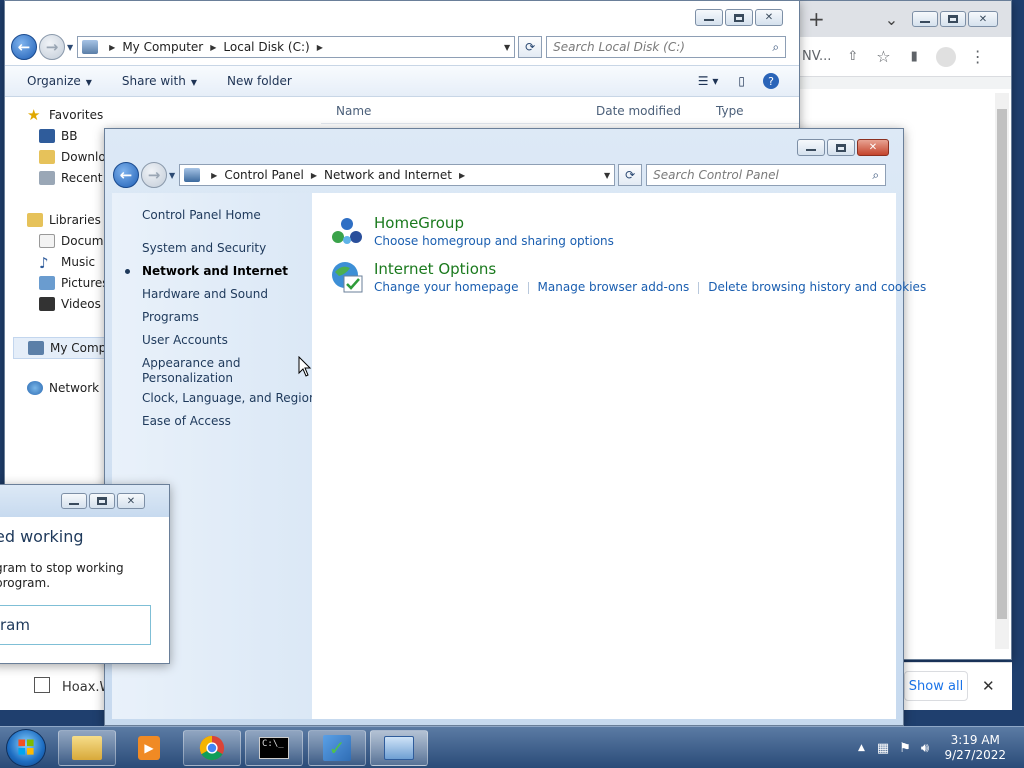 The width and height of the screenshot is (1024, 768). Describe the element at coordinates (170, 317) in the screenshot. I see `nav-programs: Programs` at that location.